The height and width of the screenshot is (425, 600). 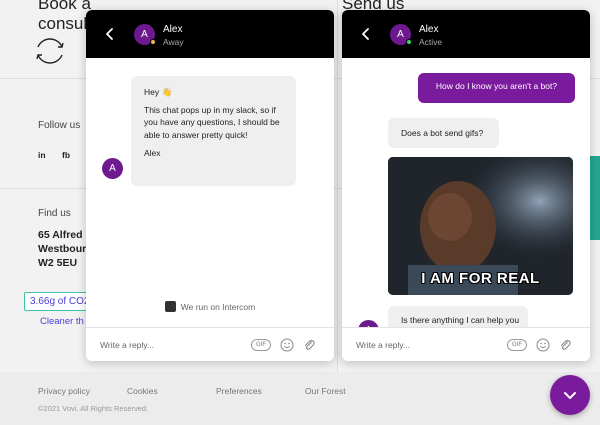 I want to click on powered-by-label: We run on Intercom, so click(x=218, y=307).